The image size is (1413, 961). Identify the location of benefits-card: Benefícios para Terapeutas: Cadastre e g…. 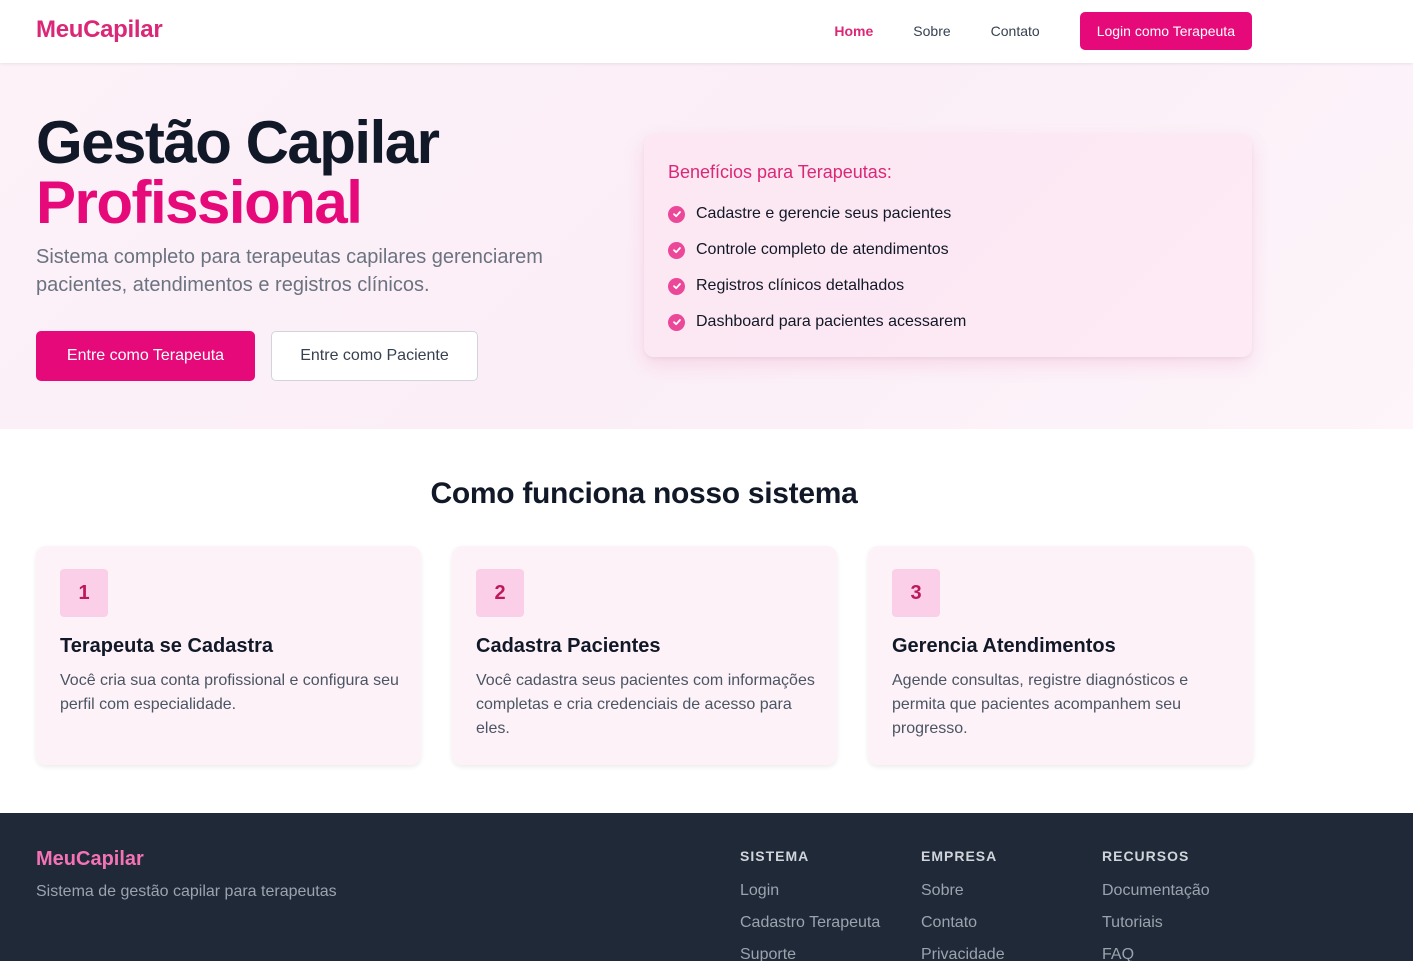
(948, 245).